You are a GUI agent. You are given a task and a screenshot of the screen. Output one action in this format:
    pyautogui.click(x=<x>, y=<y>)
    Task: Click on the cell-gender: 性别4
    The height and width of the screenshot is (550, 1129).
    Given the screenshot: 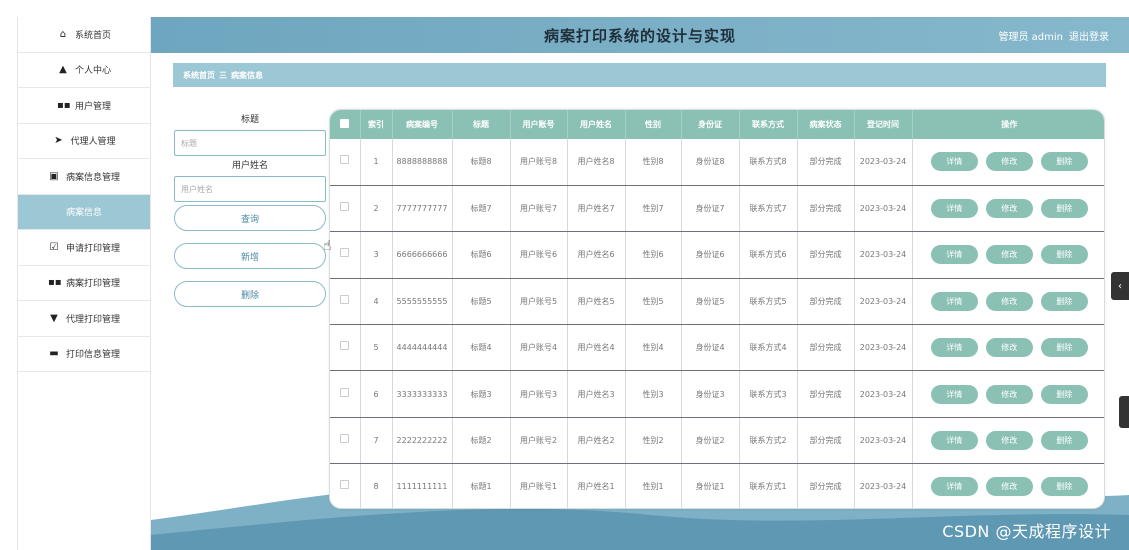 What is the action you would take?
    pyautogui.click(x=653, y=348)
    